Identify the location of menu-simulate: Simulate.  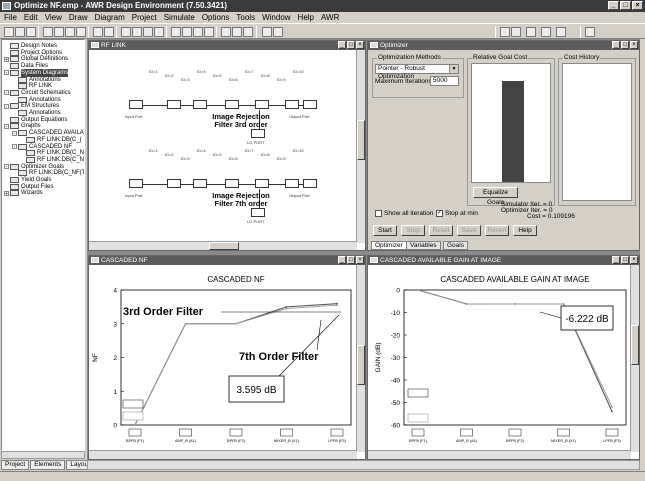
(179, 17).